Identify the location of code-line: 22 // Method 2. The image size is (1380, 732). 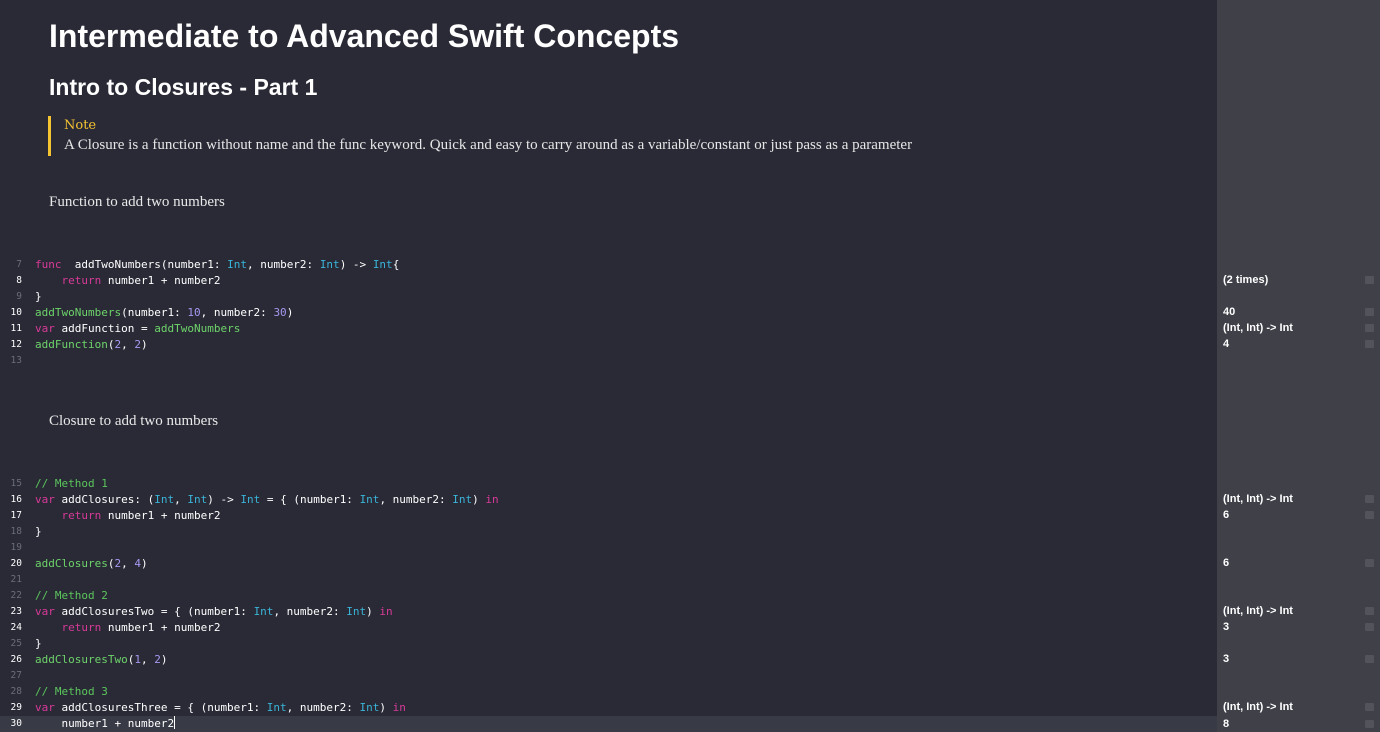
(608, 596).